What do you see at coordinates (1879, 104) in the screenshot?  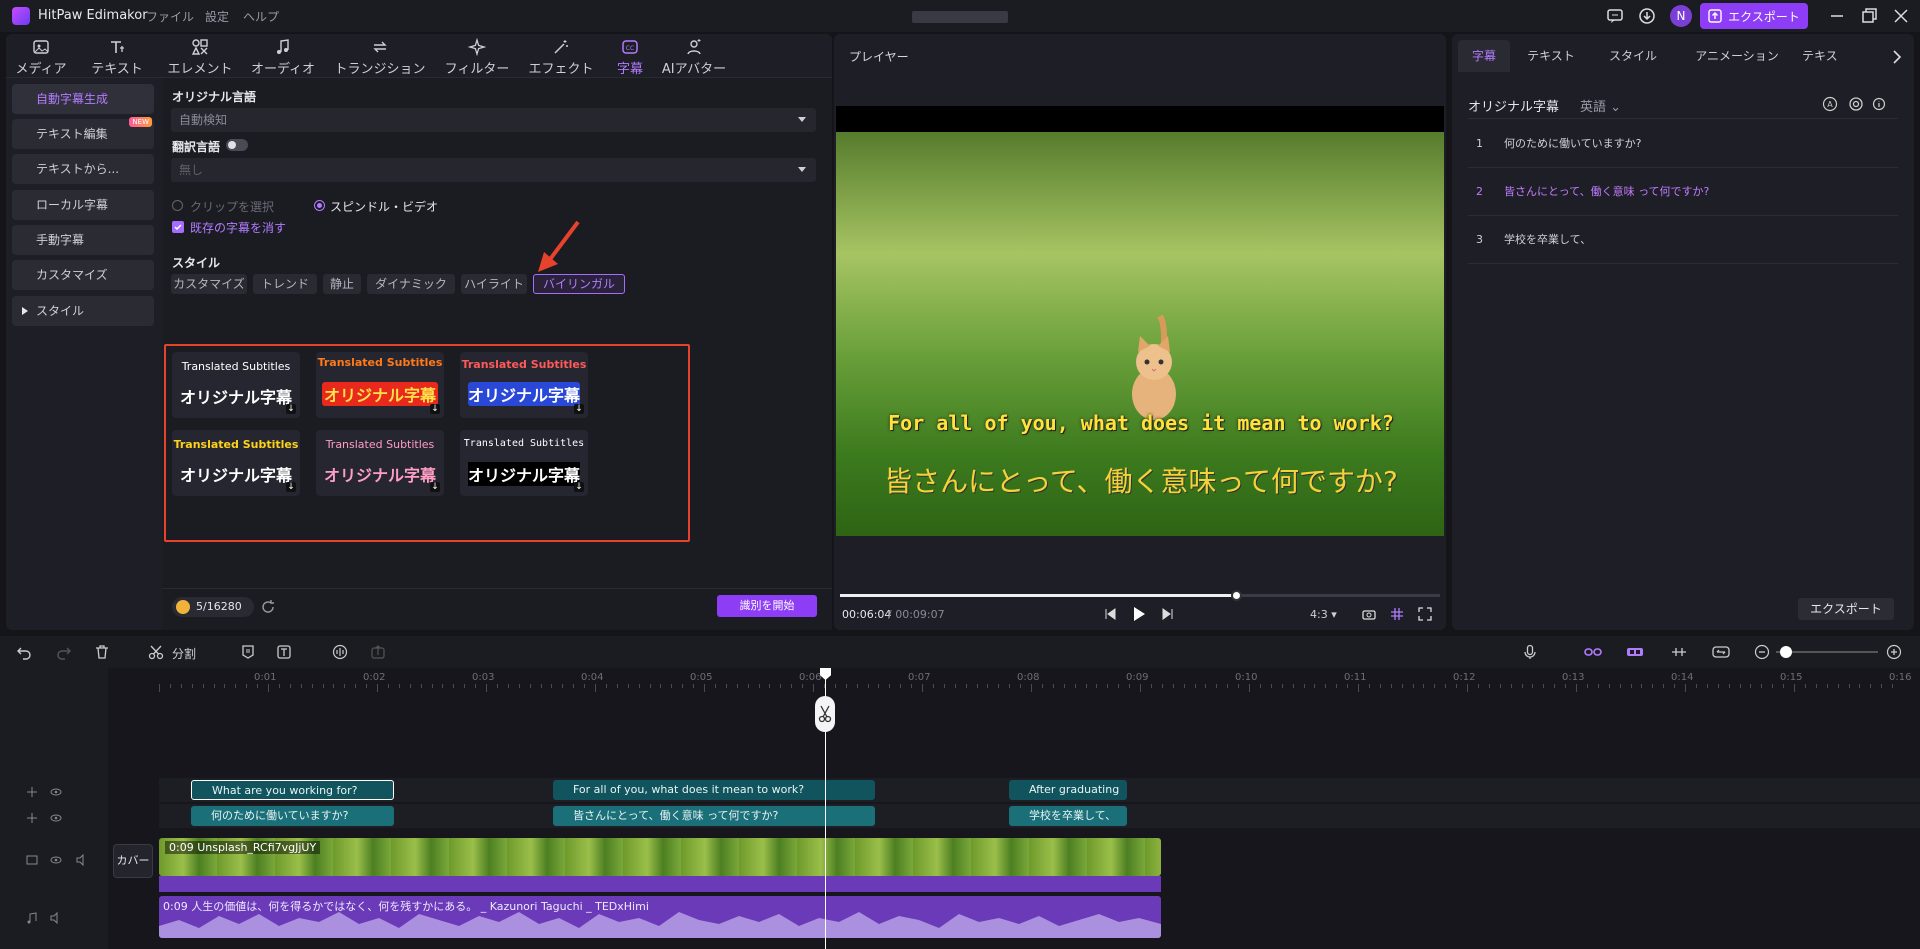 I see `info-icon` at bounding box center [1879, 104].